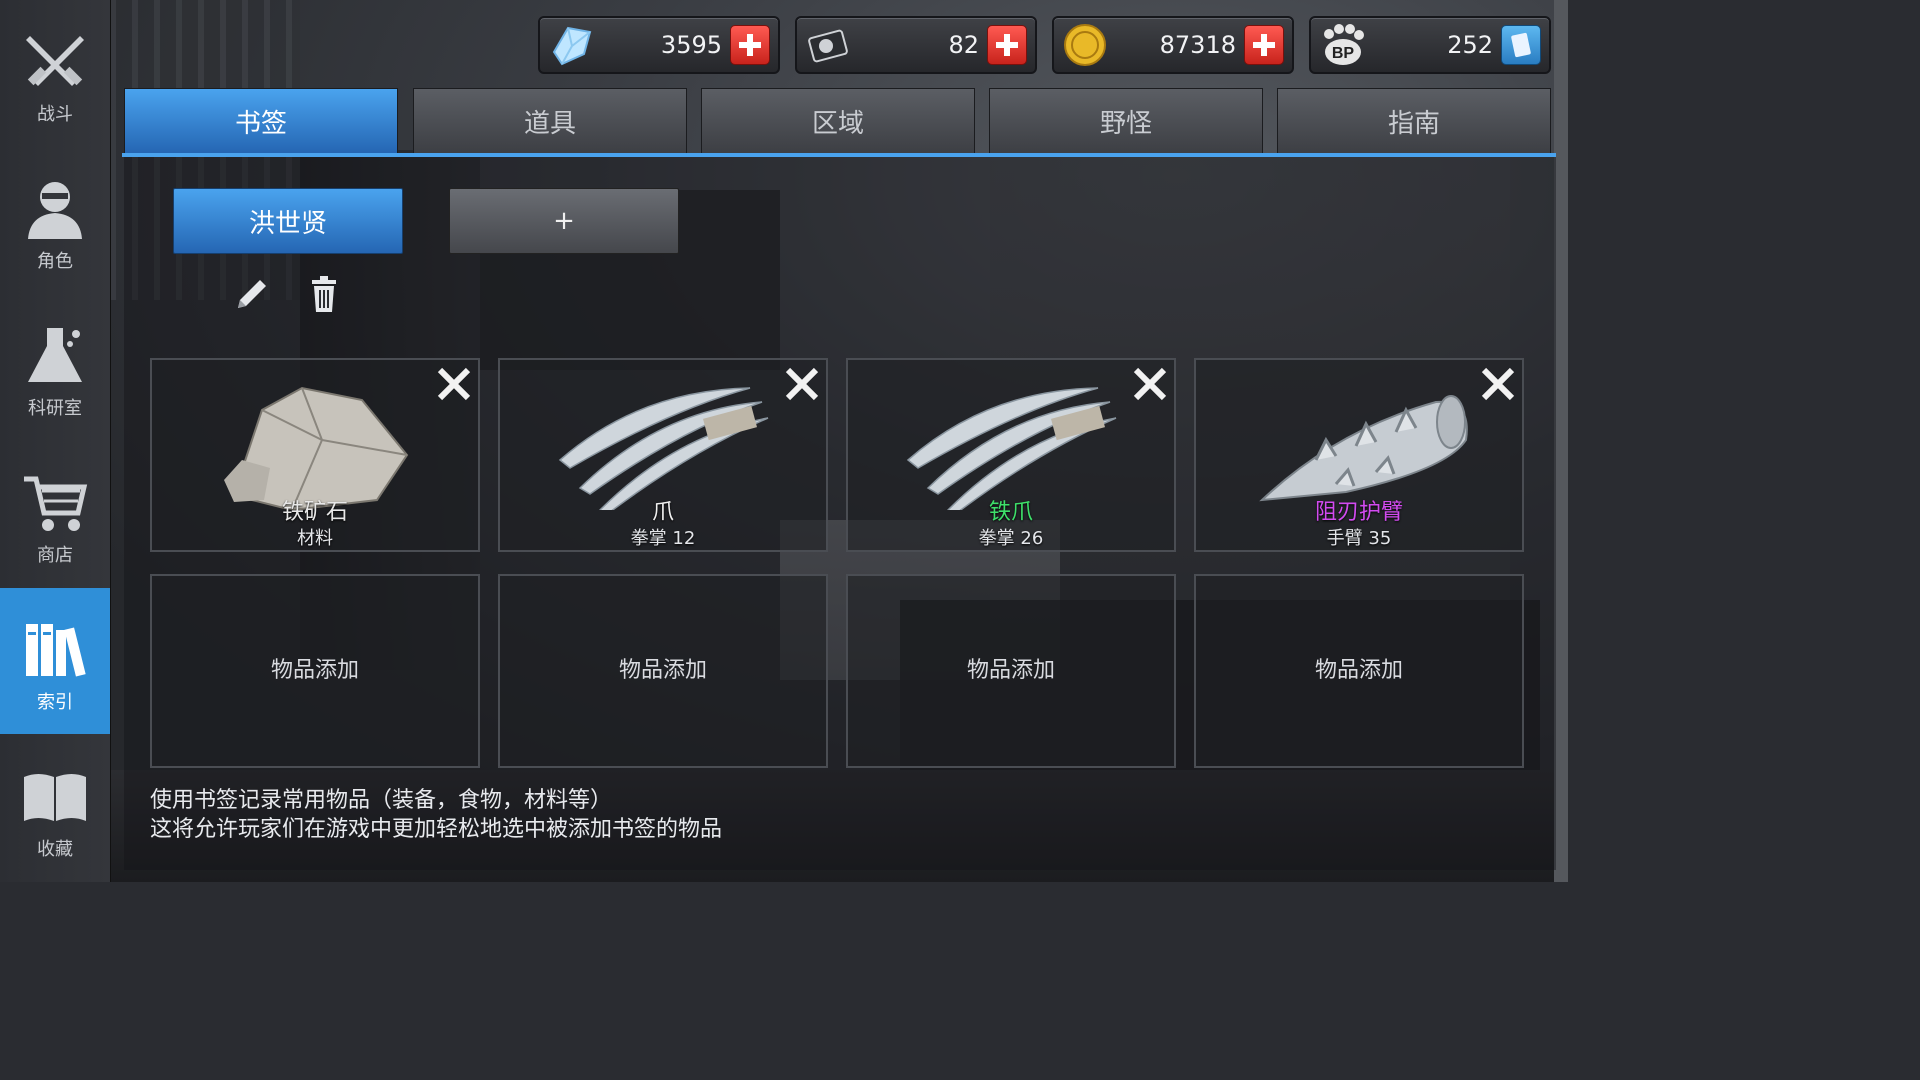  What do you see at coordinates (750, 45) in the screenshot?
I see `add-crystal-button` at bounding box center [750, 45].